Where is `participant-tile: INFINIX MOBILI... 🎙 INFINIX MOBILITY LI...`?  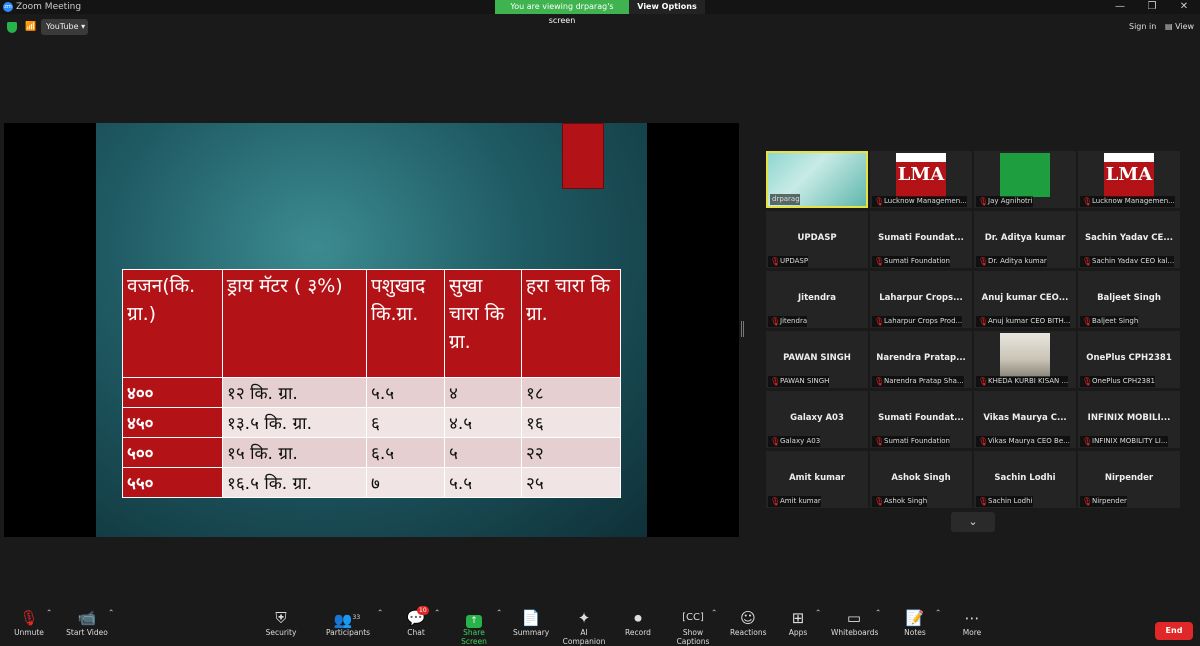
participant-tile: INFINIX MOBILI... 🎙 INFINIX MOBILITY LI... is located at coordinates (1129, 419).